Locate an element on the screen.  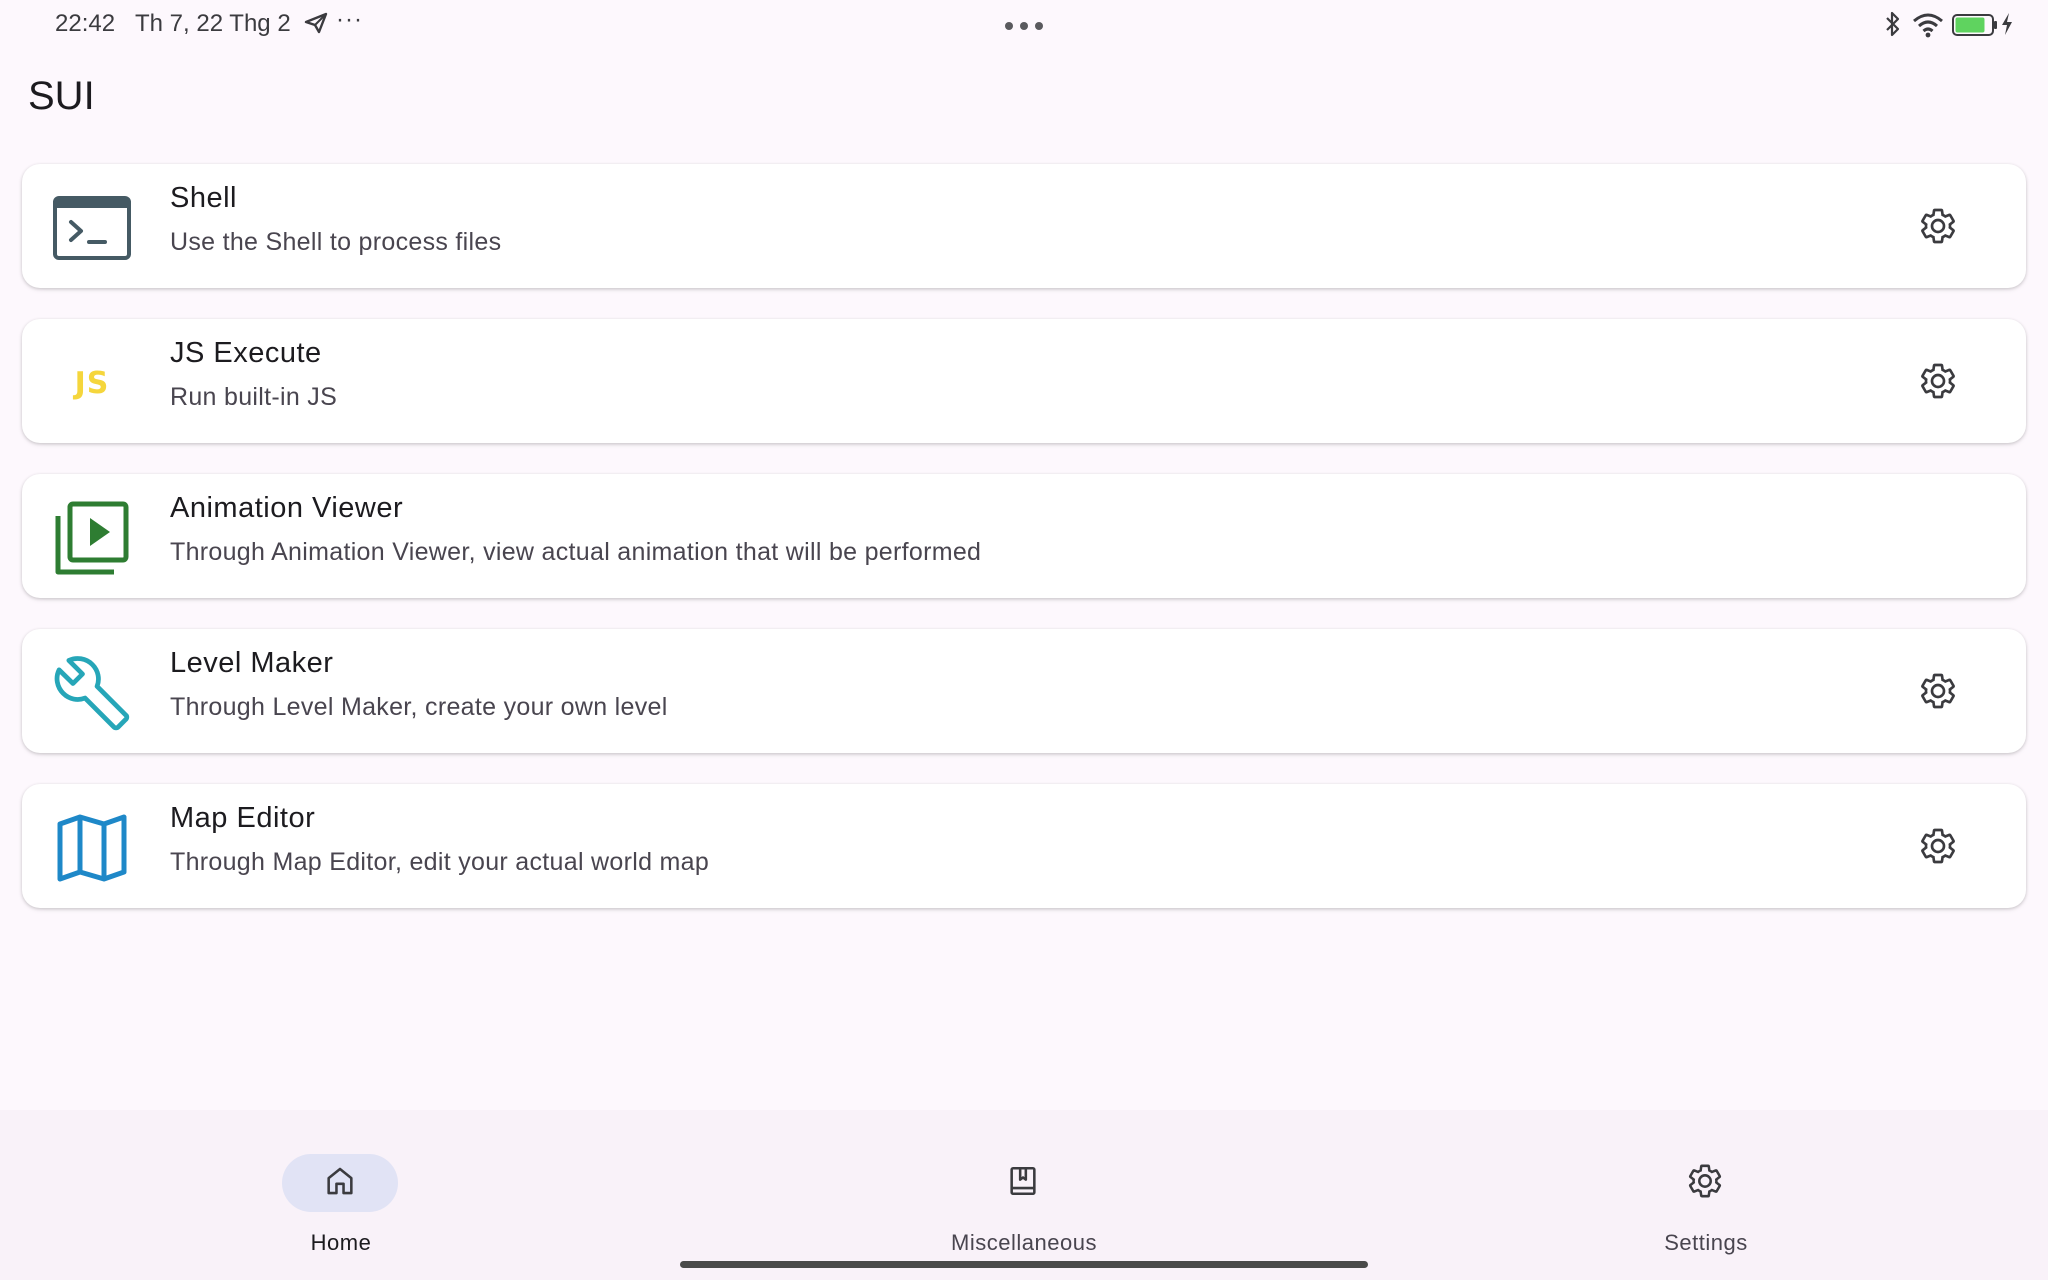
status-bar: 22:42 Th 7, 22 Thg 2 ··· is located at coordinates (1024, 24).